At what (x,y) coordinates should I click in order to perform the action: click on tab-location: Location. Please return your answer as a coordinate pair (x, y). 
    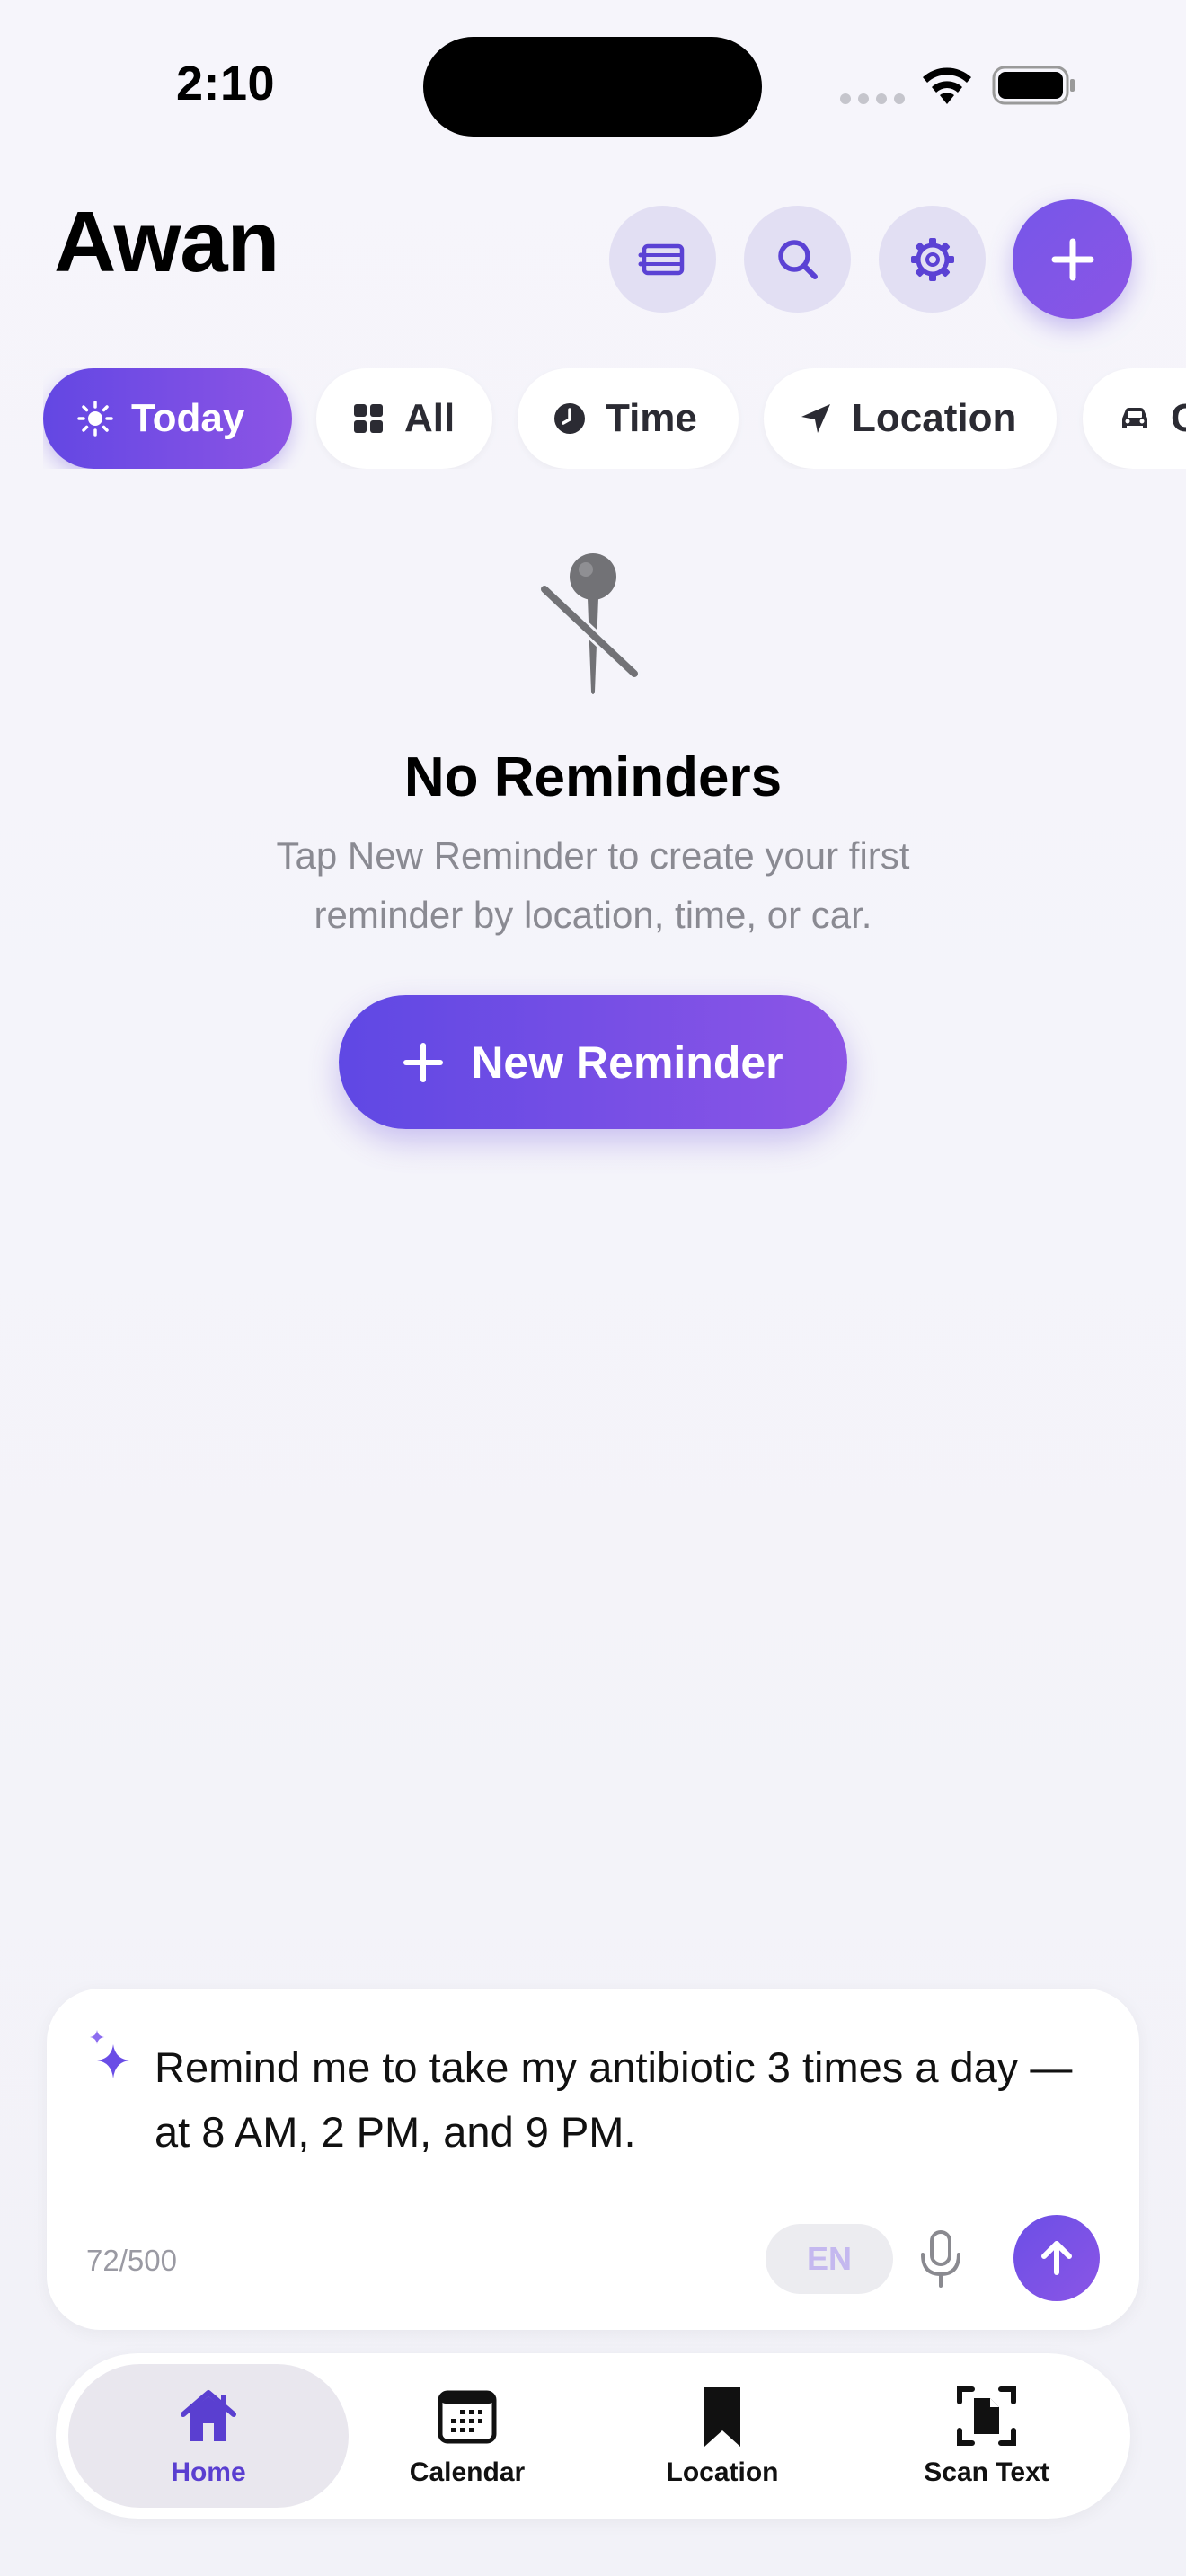
    Looking at the image, I should click on (722, 2436).